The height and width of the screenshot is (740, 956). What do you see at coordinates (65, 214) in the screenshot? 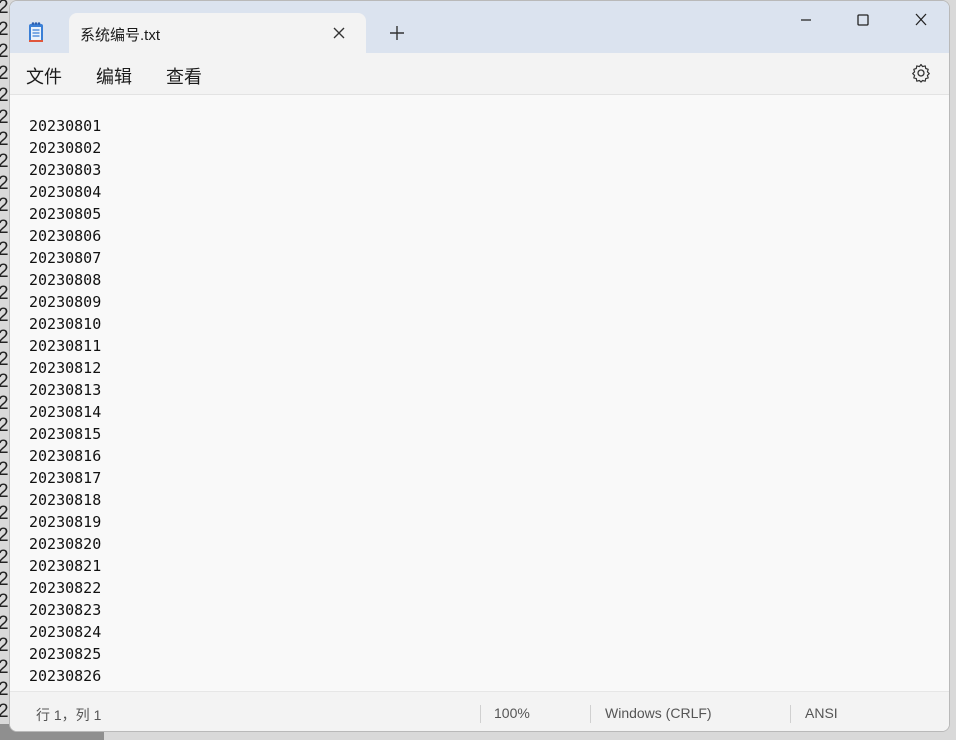
I see `text-line: 20230805` at bounding box center [65, 214].